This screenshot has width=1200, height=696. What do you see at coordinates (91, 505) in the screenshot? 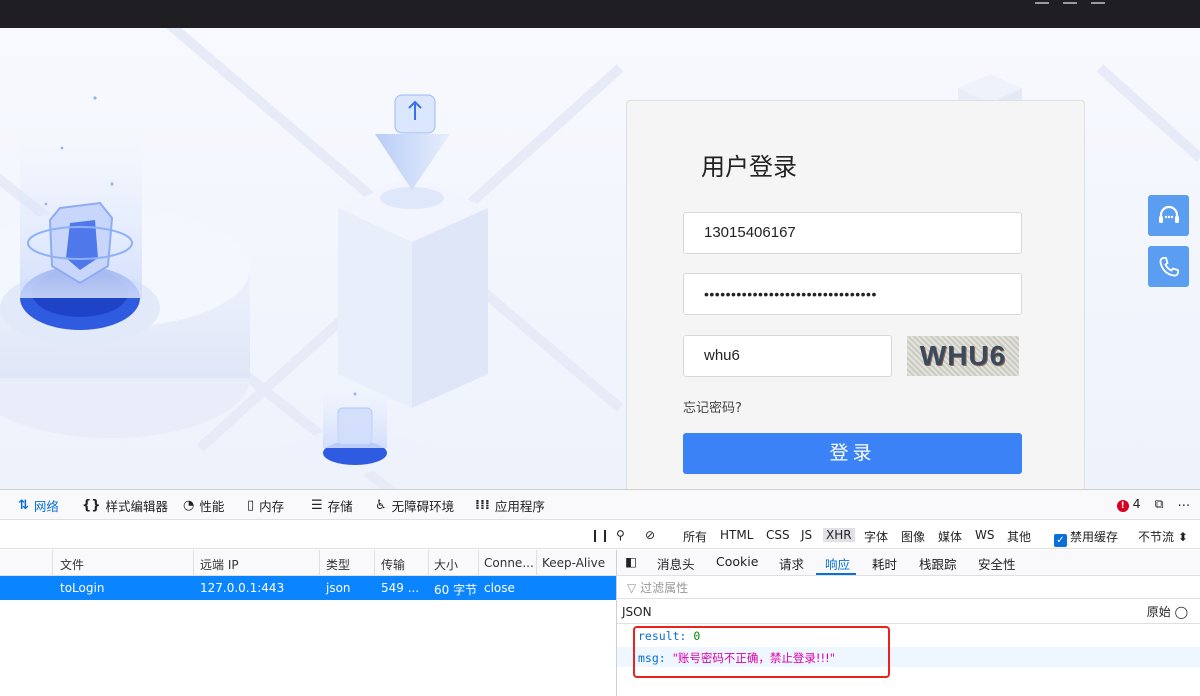
I see `braces-icon: {}` at bounding box center [91, 505].